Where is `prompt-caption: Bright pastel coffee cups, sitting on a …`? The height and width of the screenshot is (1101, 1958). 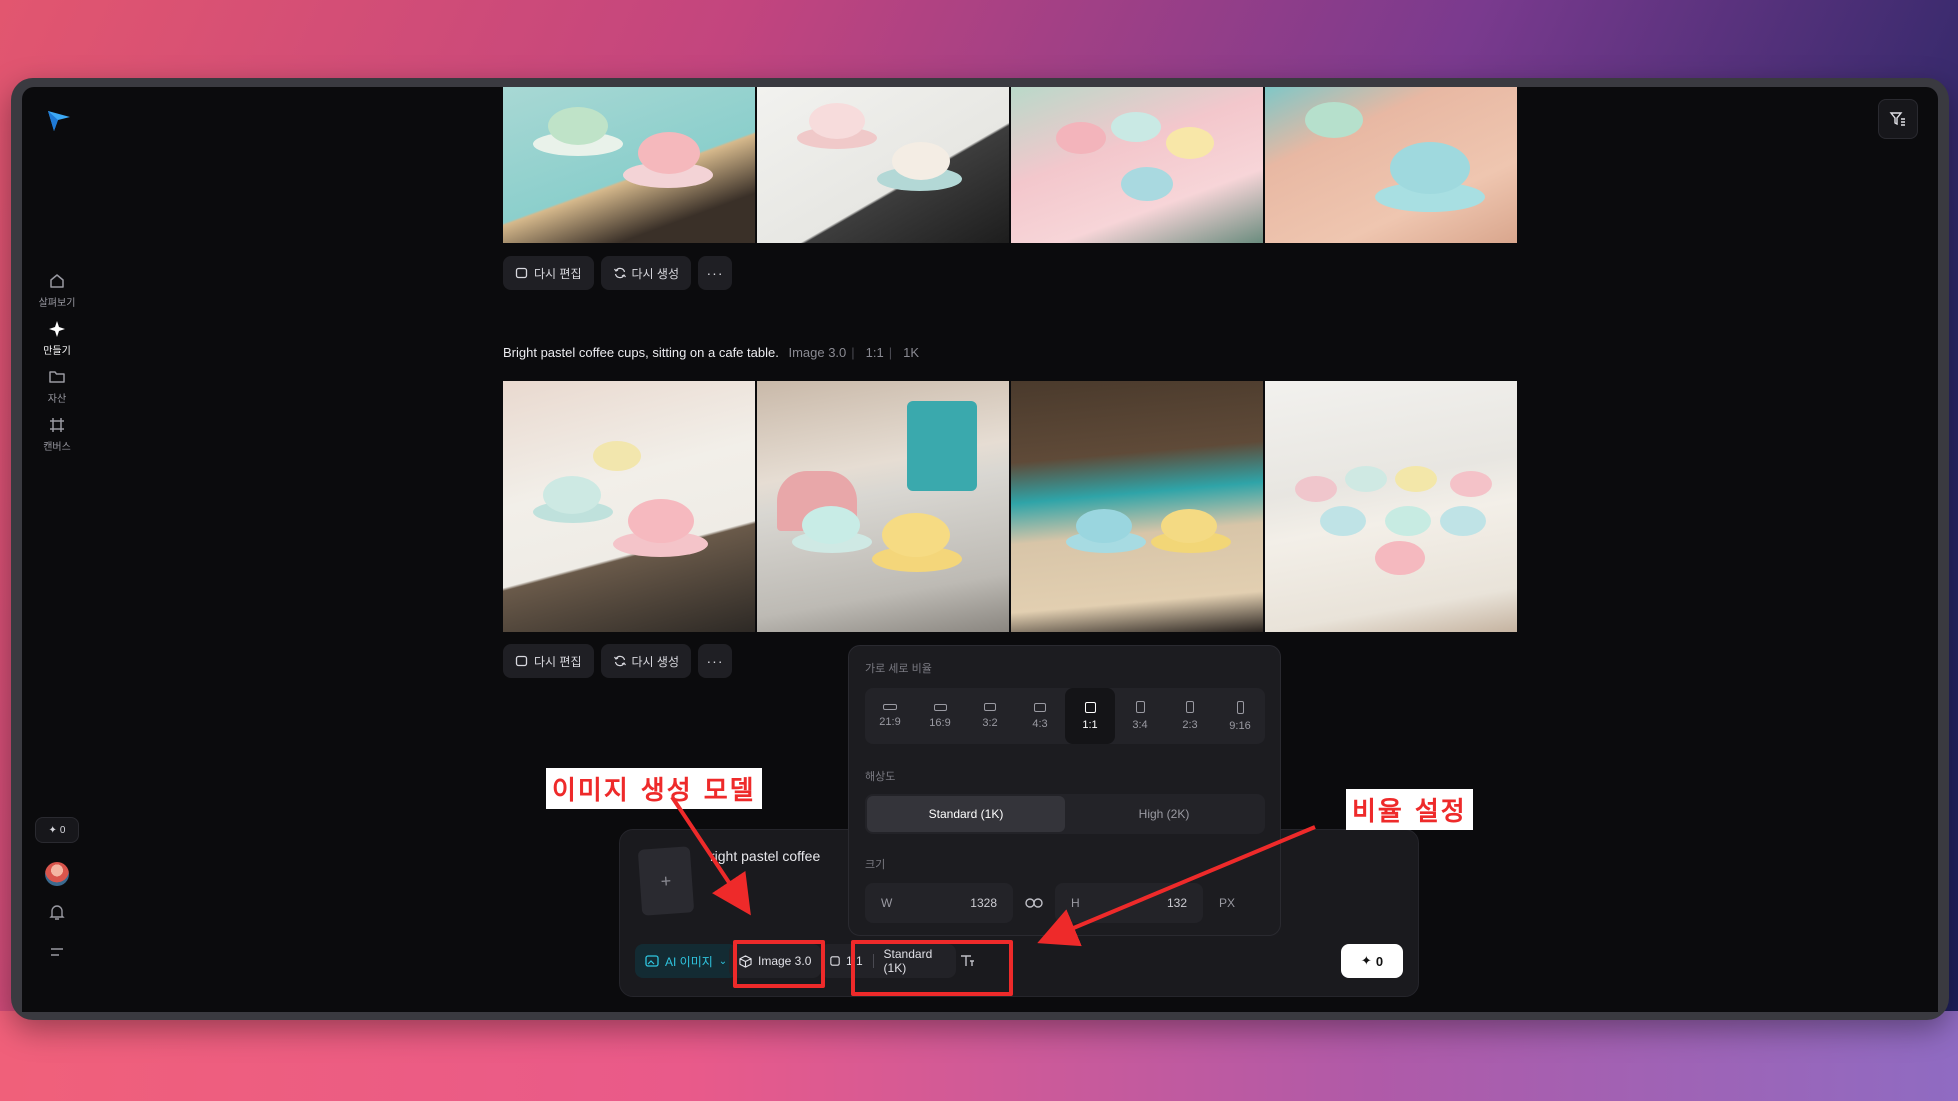 prompt-caption: Bright pastel coffee cups, sitting on a … is located at coordinates (711, 352).